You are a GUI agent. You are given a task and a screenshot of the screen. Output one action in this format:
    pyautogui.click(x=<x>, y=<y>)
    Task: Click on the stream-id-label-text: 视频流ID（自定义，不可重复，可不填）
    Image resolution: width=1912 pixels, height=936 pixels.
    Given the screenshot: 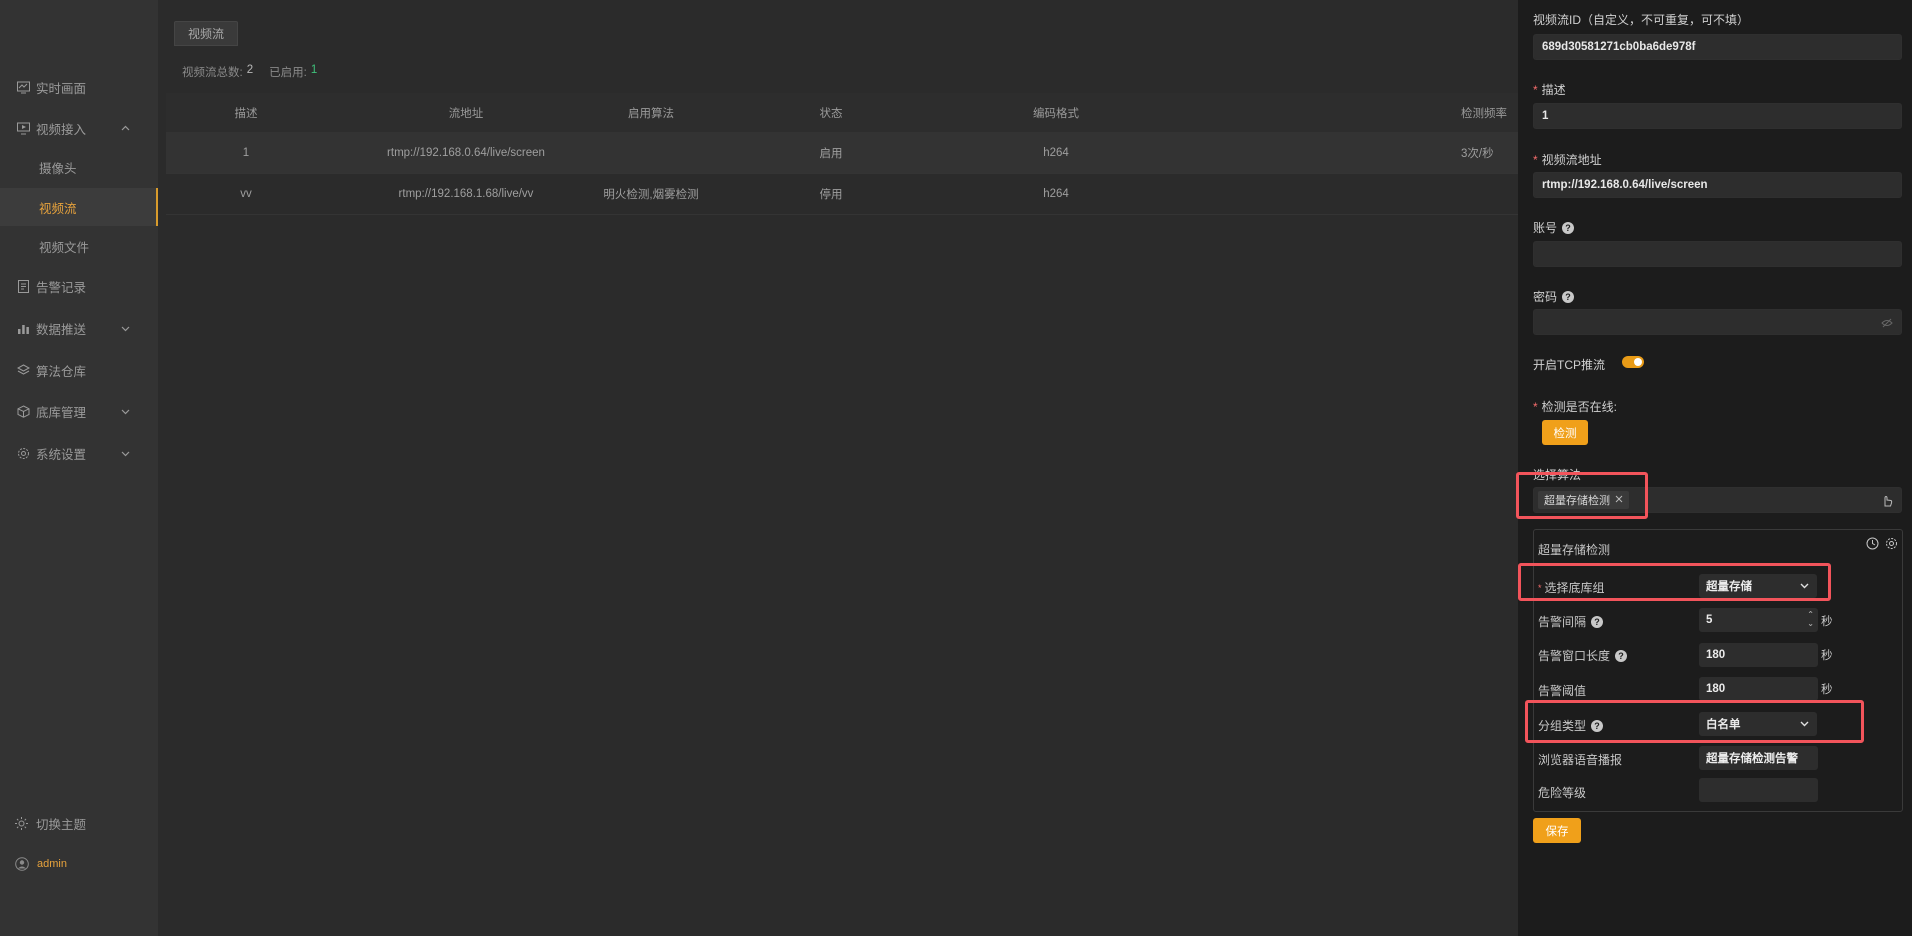 What is the action you would take?
    pyautogui.click(x=1641, y=20)
    